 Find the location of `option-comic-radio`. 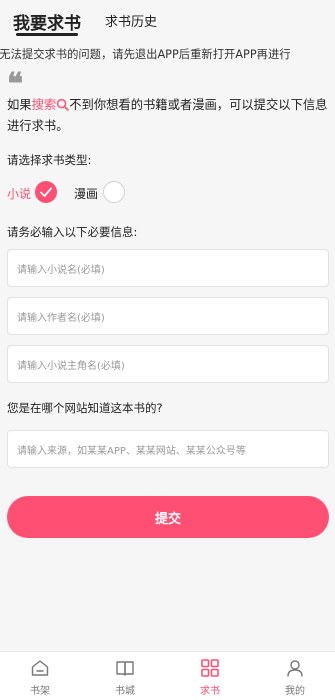

option-comic-radio is located at coordinates (114, 192).